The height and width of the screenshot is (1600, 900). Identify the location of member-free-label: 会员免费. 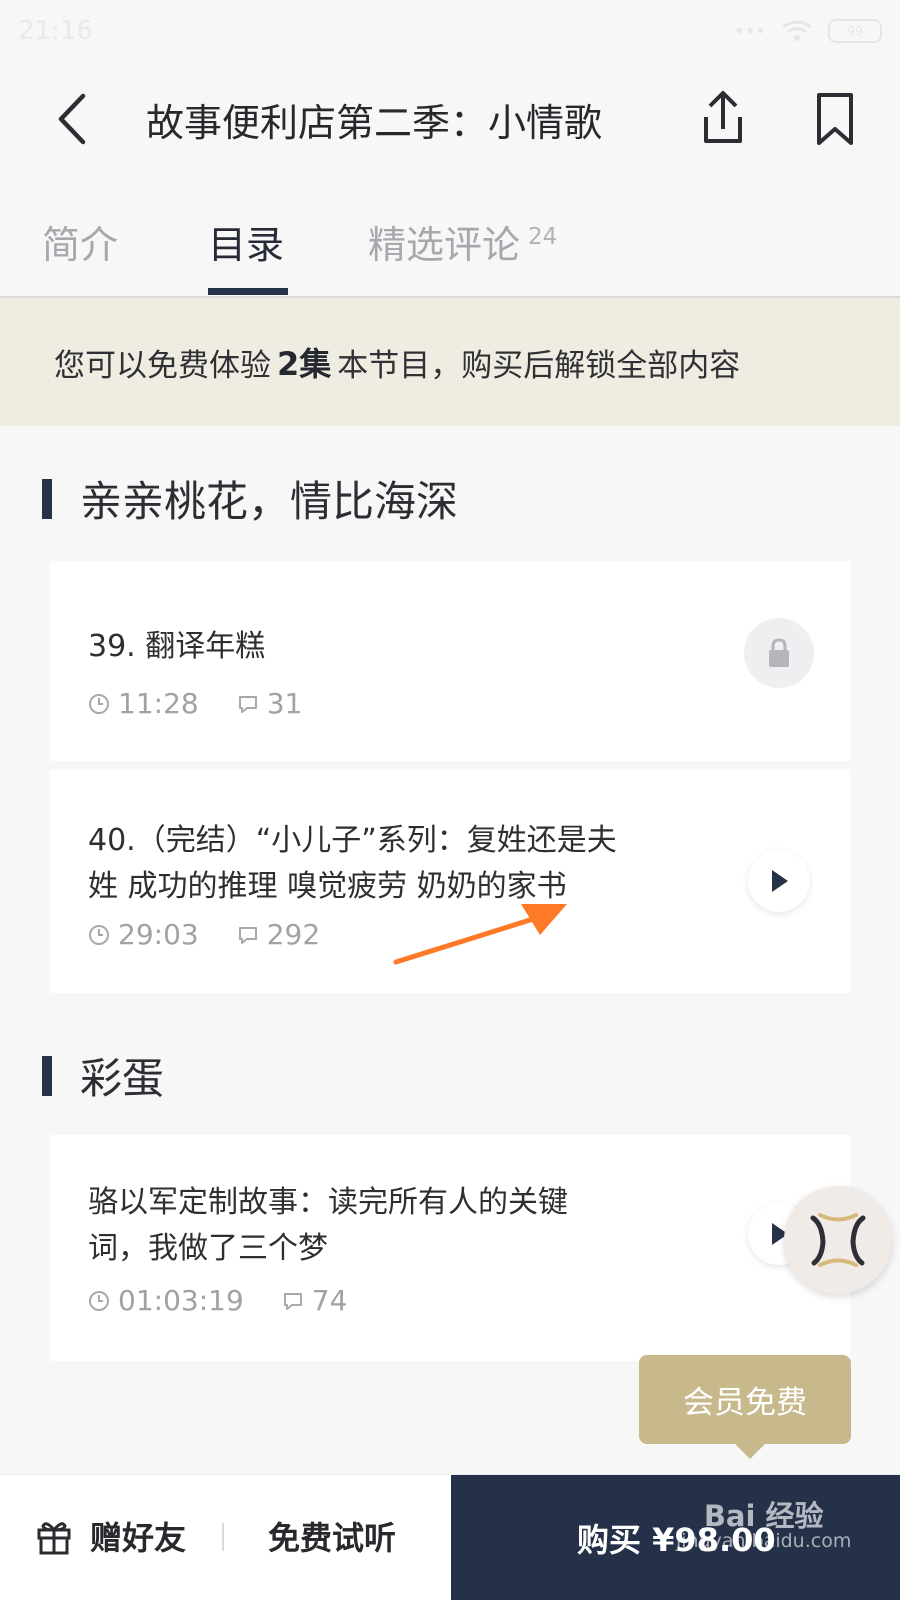
(745, 1403).